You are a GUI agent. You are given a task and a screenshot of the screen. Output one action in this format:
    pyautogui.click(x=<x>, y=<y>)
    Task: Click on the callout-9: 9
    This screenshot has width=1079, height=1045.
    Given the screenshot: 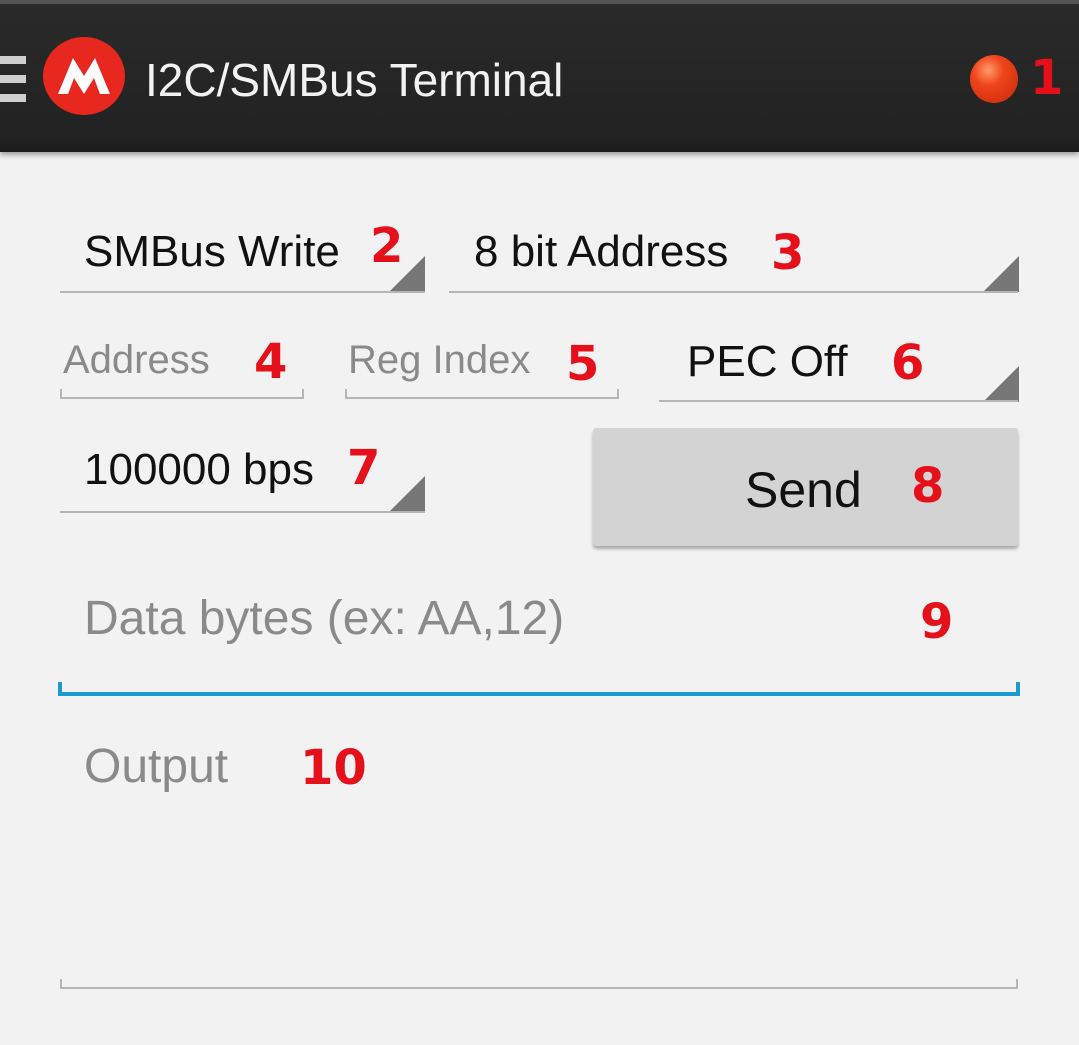 What is the action you would take?
    pyautogui.click(x=937, y=622)
    